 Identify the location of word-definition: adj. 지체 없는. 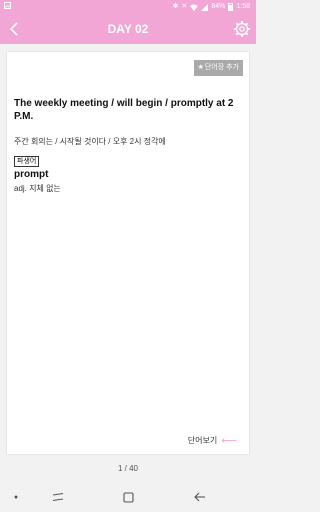
(37, 188).